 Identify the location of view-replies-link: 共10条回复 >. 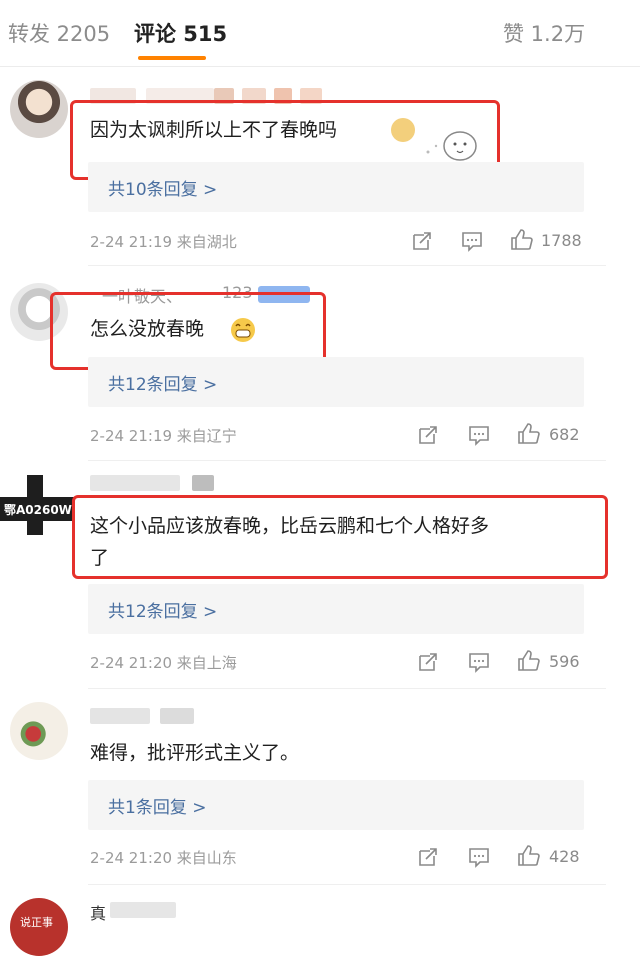
(162, 187).